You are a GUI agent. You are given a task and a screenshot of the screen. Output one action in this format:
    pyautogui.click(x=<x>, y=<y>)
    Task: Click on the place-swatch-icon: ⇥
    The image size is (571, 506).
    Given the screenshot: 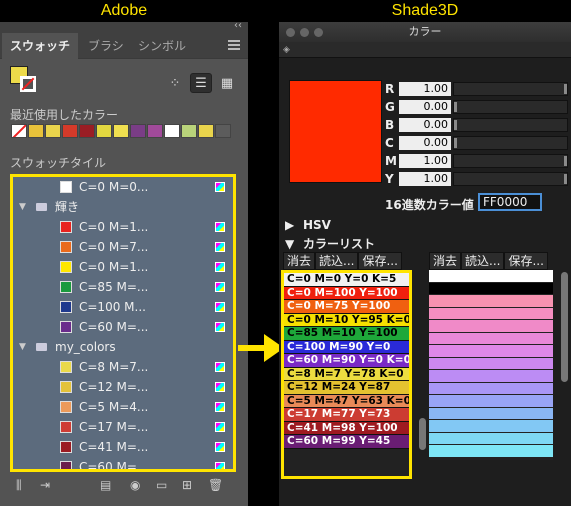 What is the action you would take?
    pyautogui.click(x=45, y=485)
    